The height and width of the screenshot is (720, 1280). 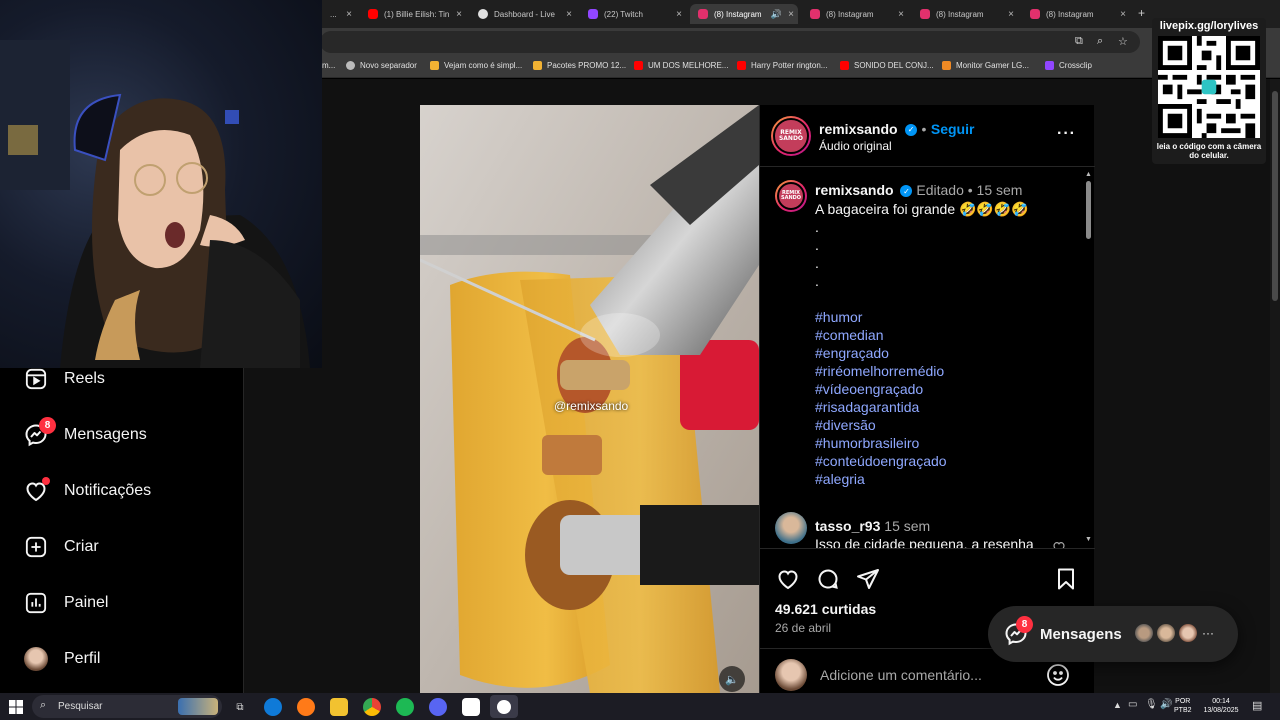 What do you see at coordinates (64, 379) in the screenshot?
I see `sidebar-item-reels: Reels` at bounding box center [64, 379].